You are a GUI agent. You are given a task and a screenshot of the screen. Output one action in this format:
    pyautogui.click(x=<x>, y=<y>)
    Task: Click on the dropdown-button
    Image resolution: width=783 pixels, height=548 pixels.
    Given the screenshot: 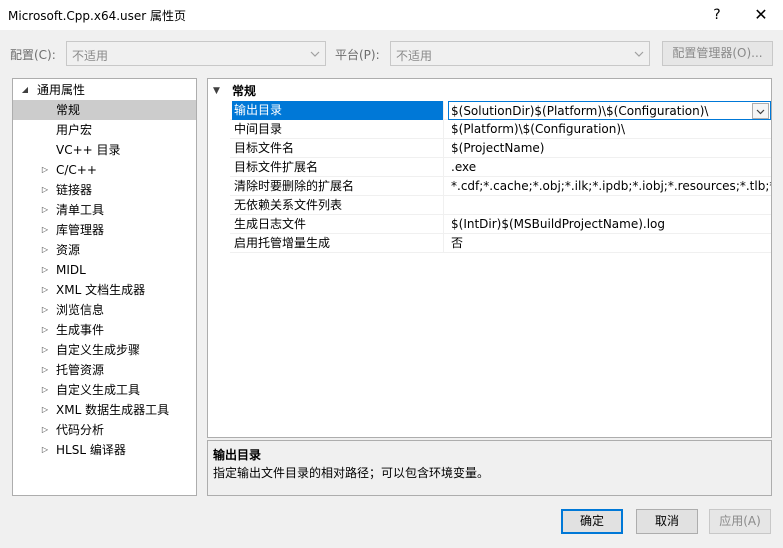 What is the action you would take?
    pyautogui.click(x=760, y=111)
    